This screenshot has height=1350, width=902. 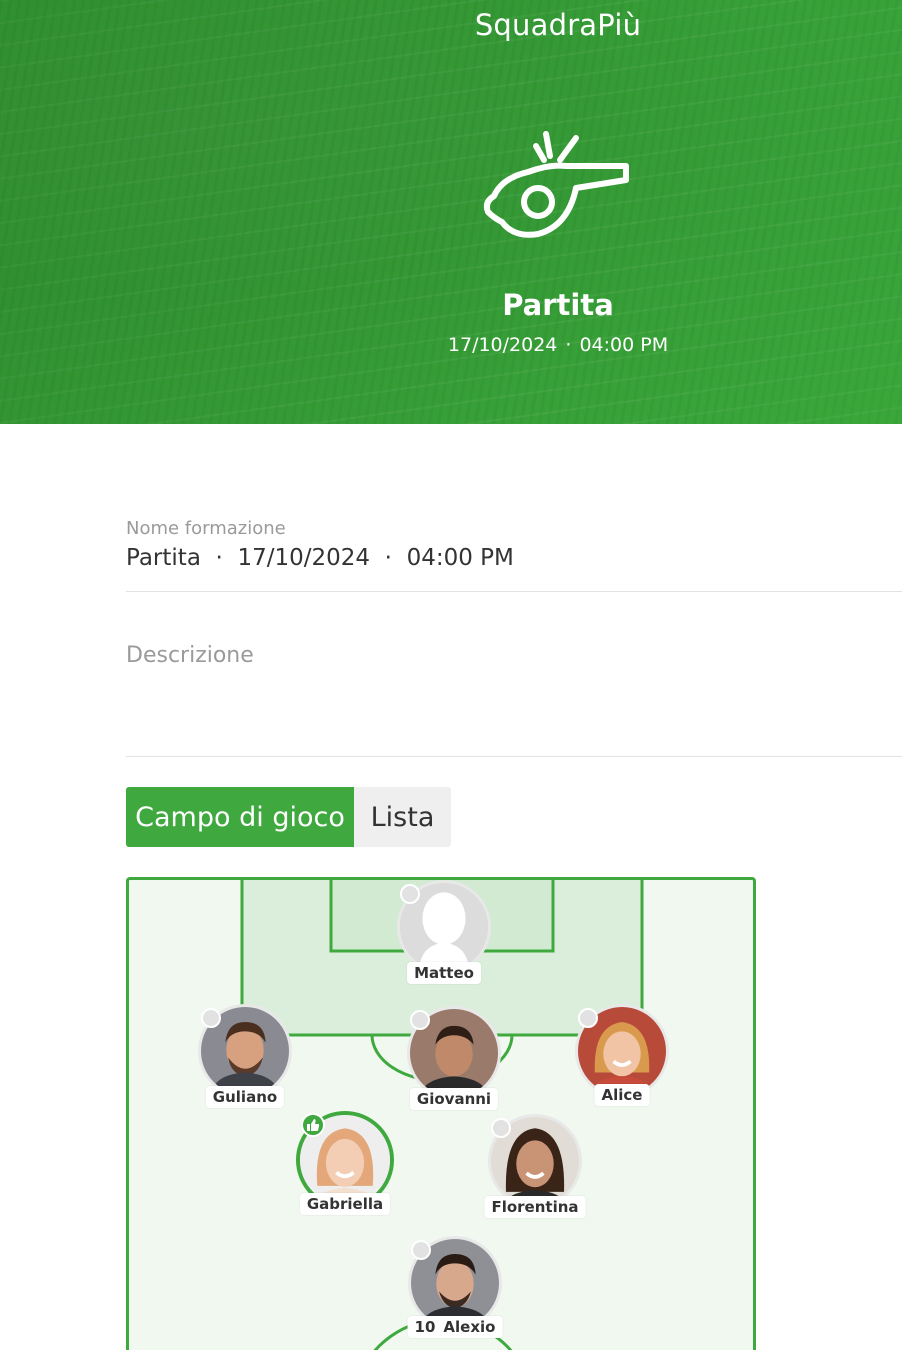 I want to click on player-name: Guliano, so click(x=245, y=1097).